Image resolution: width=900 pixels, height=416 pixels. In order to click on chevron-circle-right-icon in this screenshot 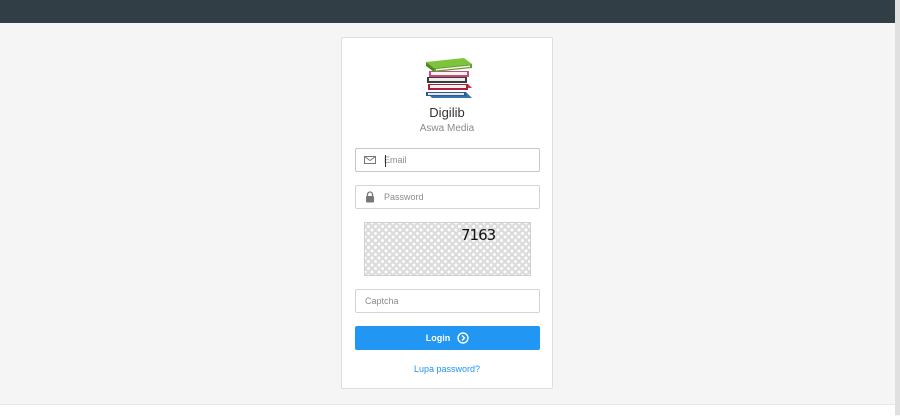, I will do `click(463, 338)`.